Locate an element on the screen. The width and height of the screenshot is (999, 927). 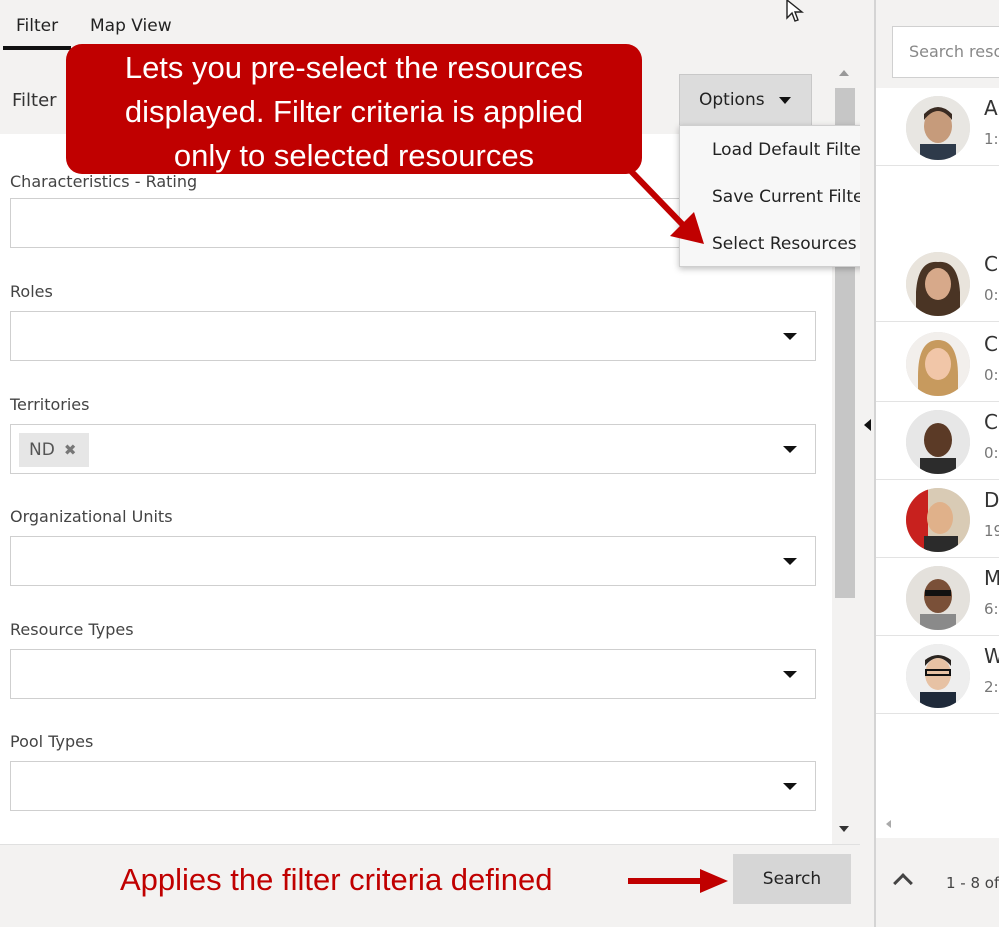
options-button: Options is located at coordinates (745, 100).